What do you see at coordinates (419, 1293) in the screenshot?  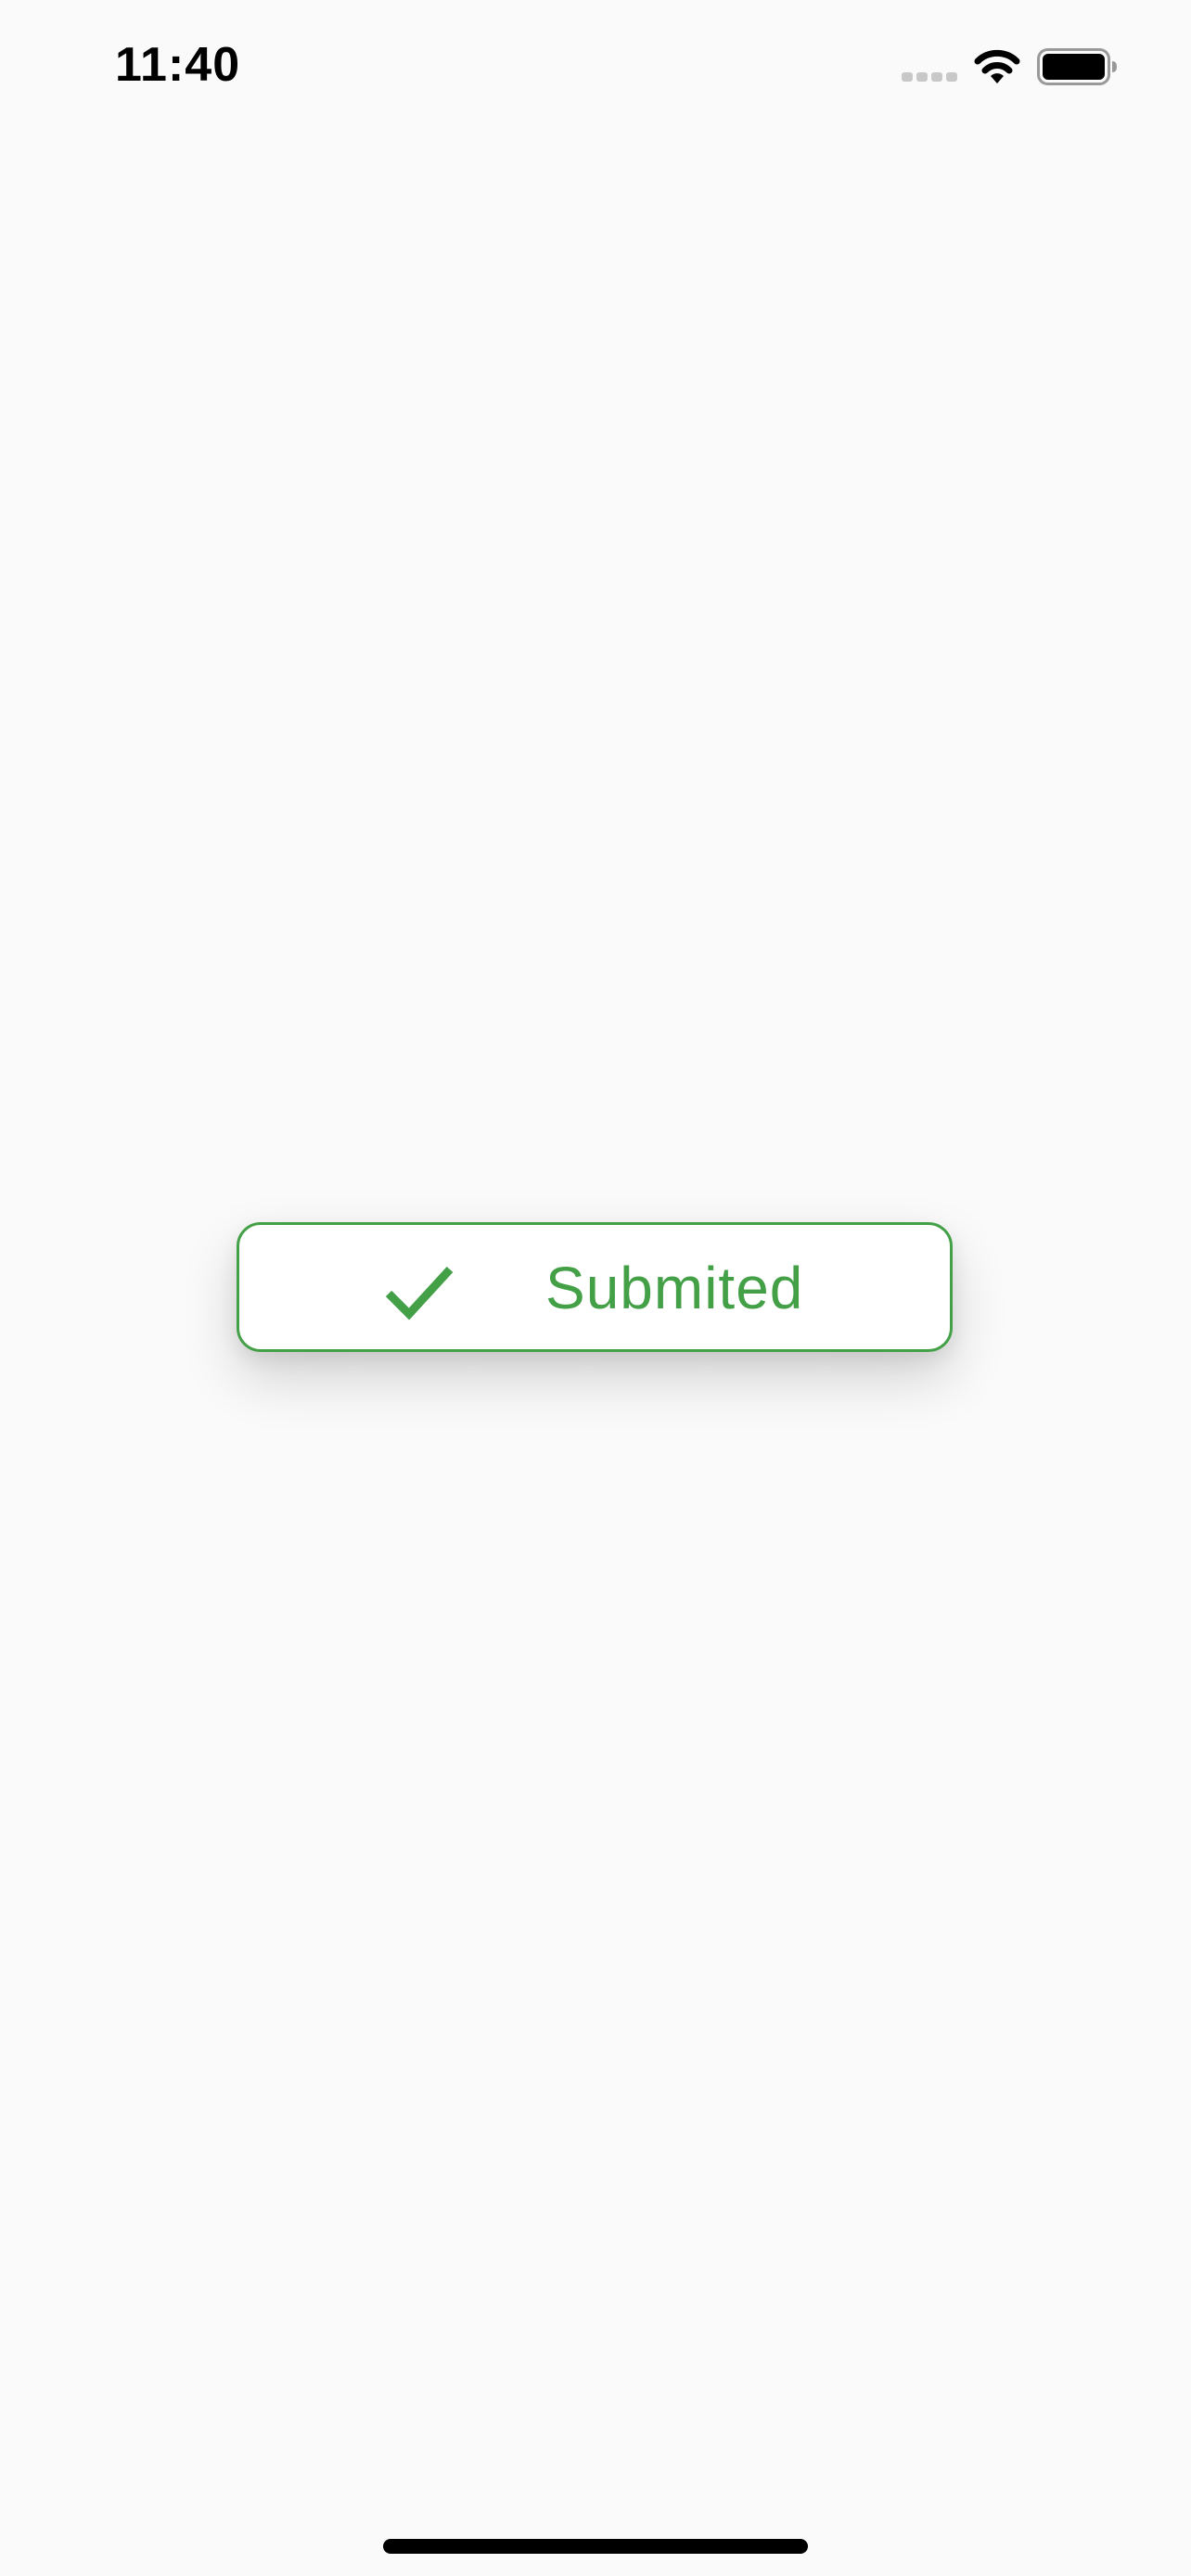 I see `checkmark-icon` at bounding box center [419, 1293].